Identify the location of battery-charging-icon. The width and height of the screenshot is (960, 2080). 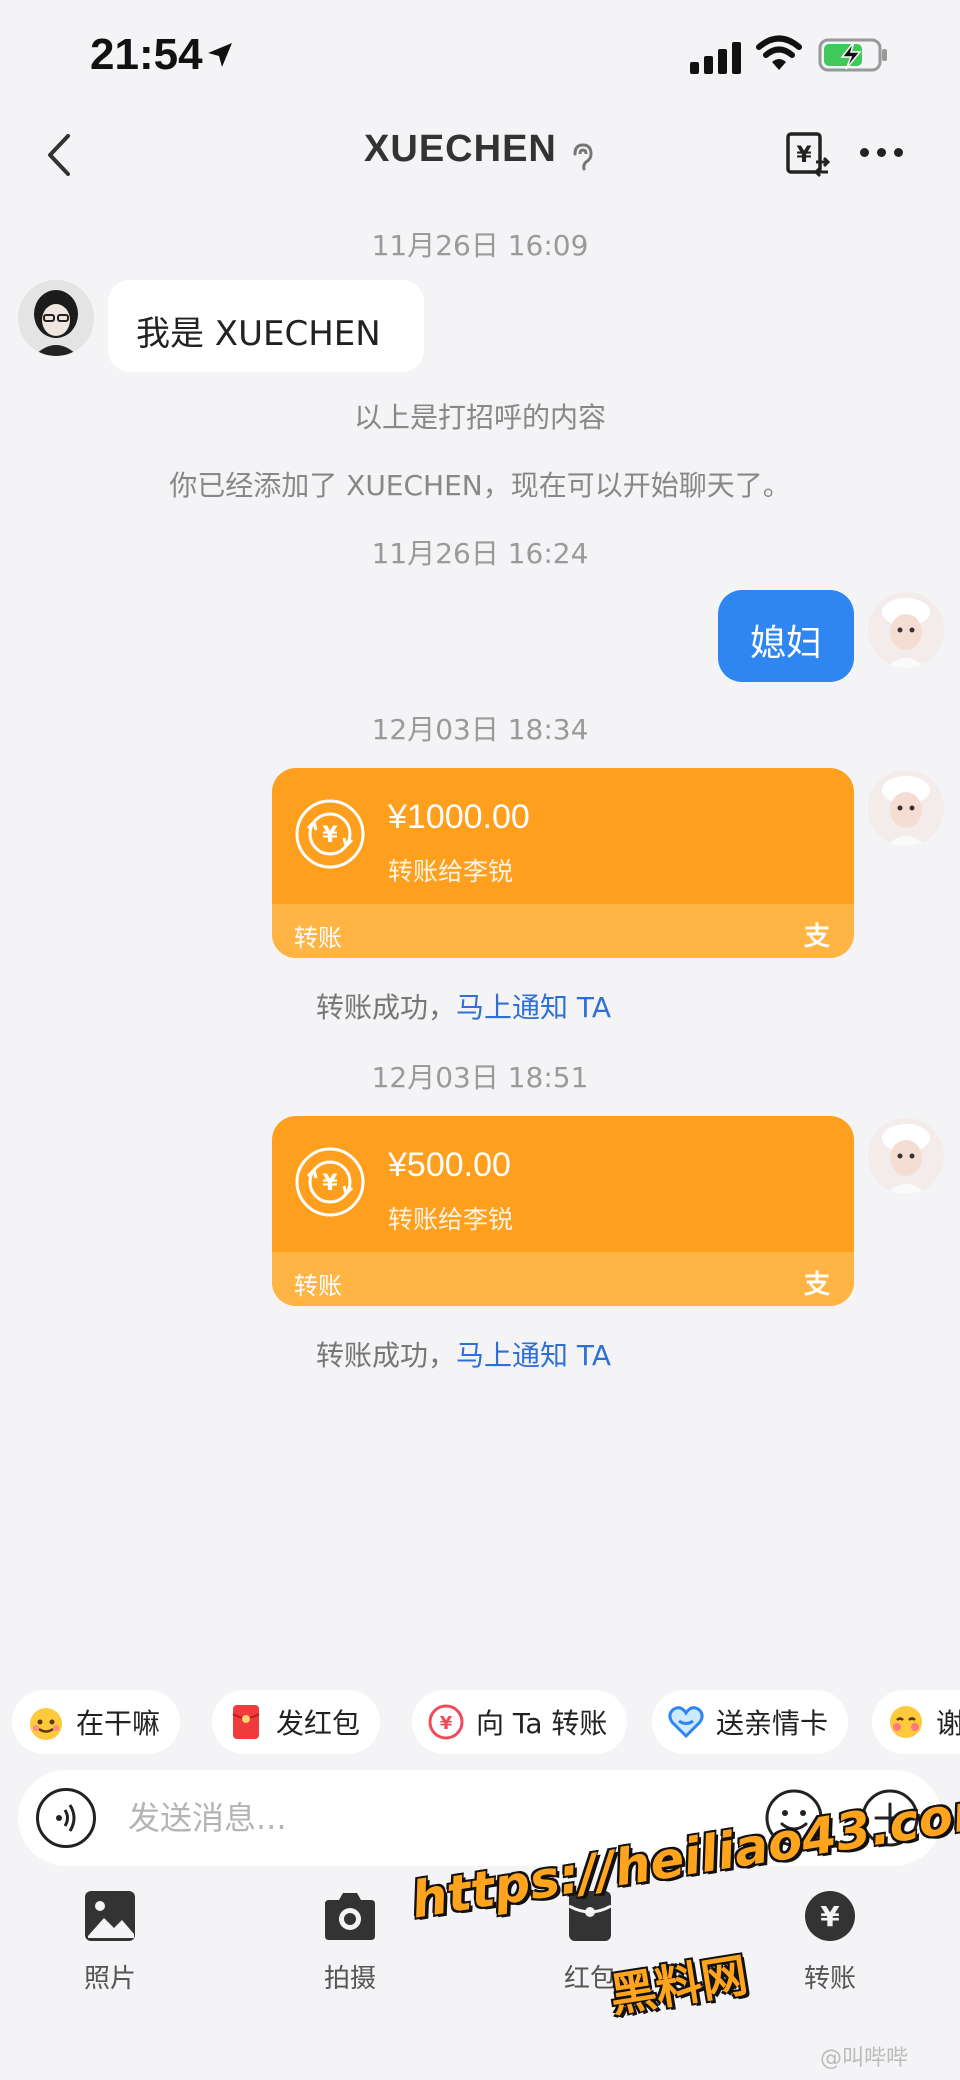
(852, 55).